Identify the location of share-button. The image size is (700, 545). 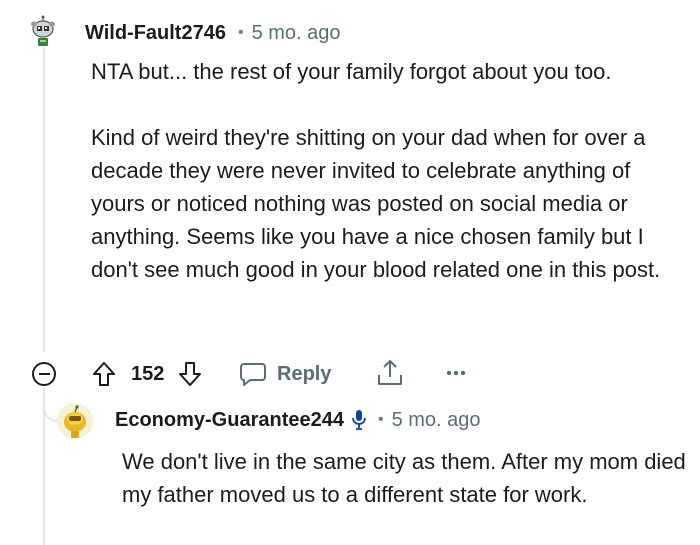
(390, 373).